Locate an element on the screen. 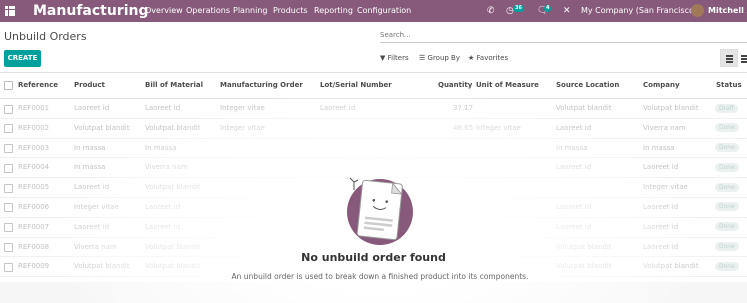  group-by-button: ☰ Group By is located at coordinates (439, 58).